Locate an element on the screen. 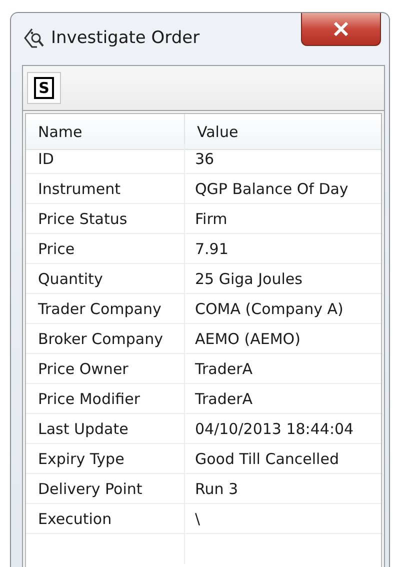 This screenshot has width=402, height=567. table-cell: Instrument is located at coordinates (105, 189).